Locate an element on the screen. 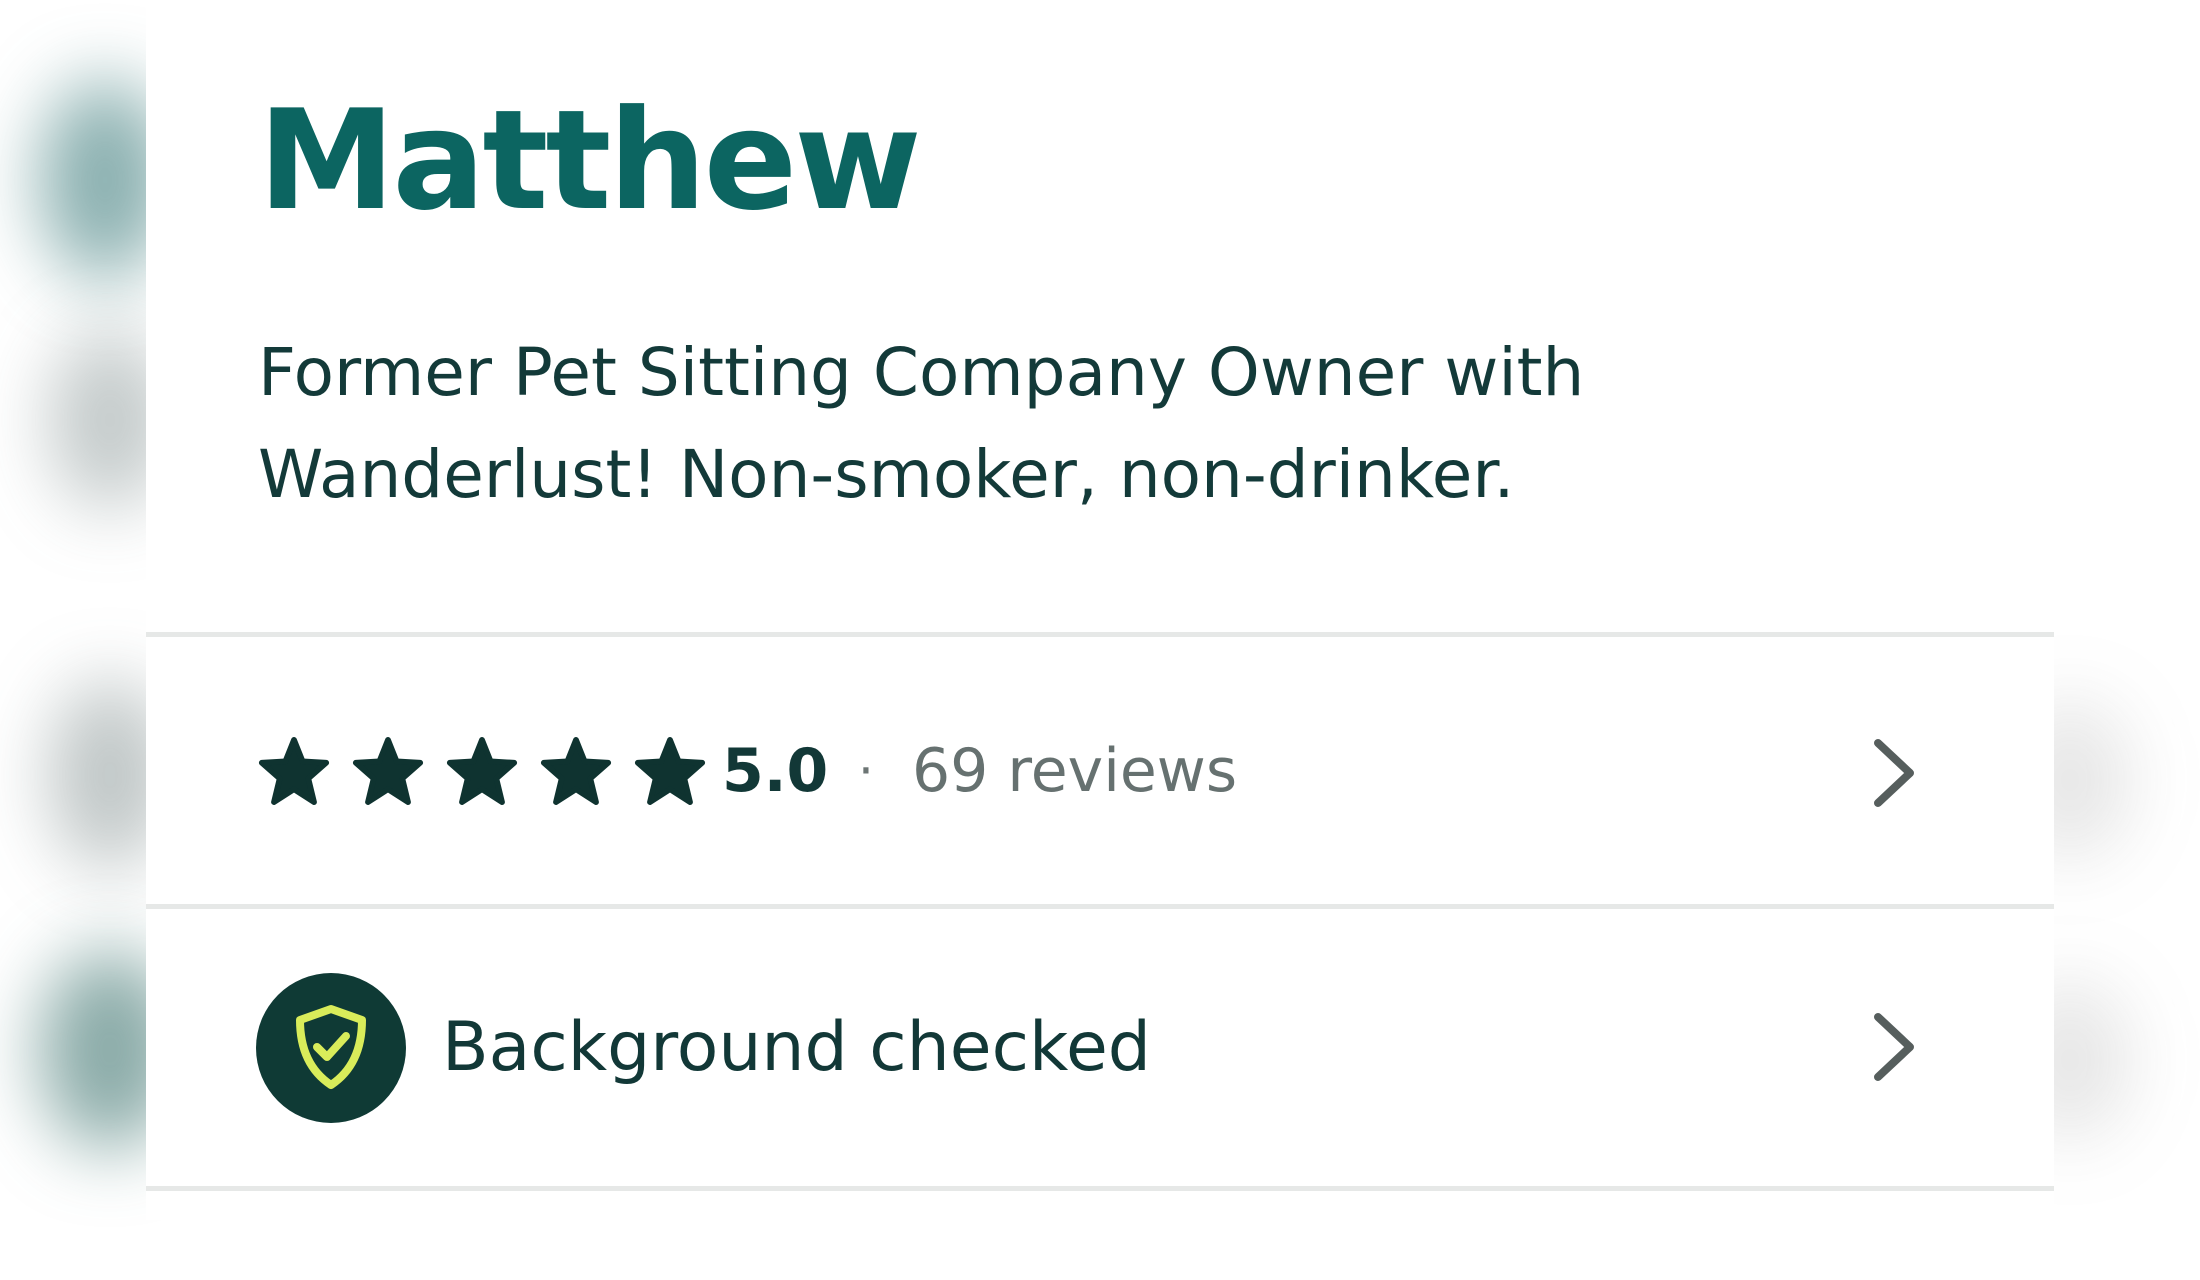 This screenshot has height=1280, width=2200. divider is located at coordinates (1100, 1188).